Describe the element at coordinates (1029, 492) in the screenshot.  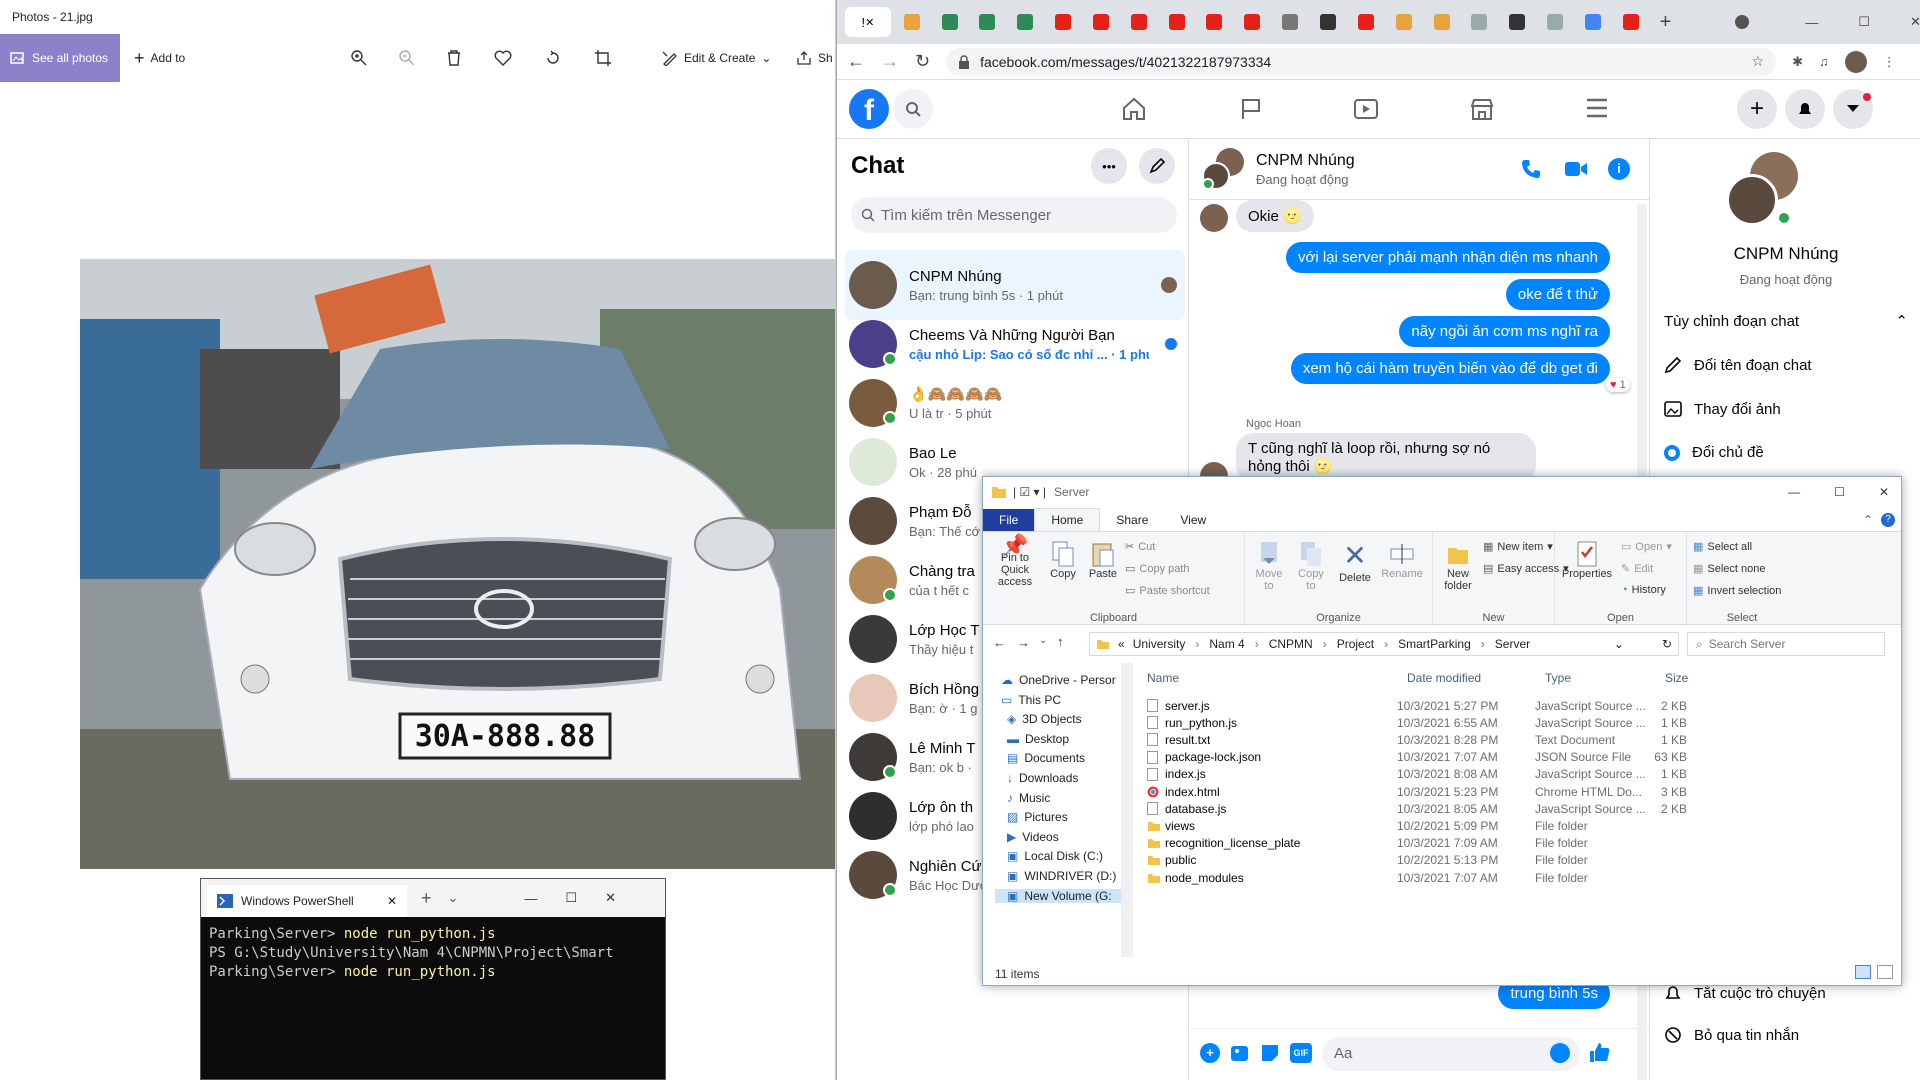
I see `quick-access-toolbar: | ☑ ▾ |` at that location.